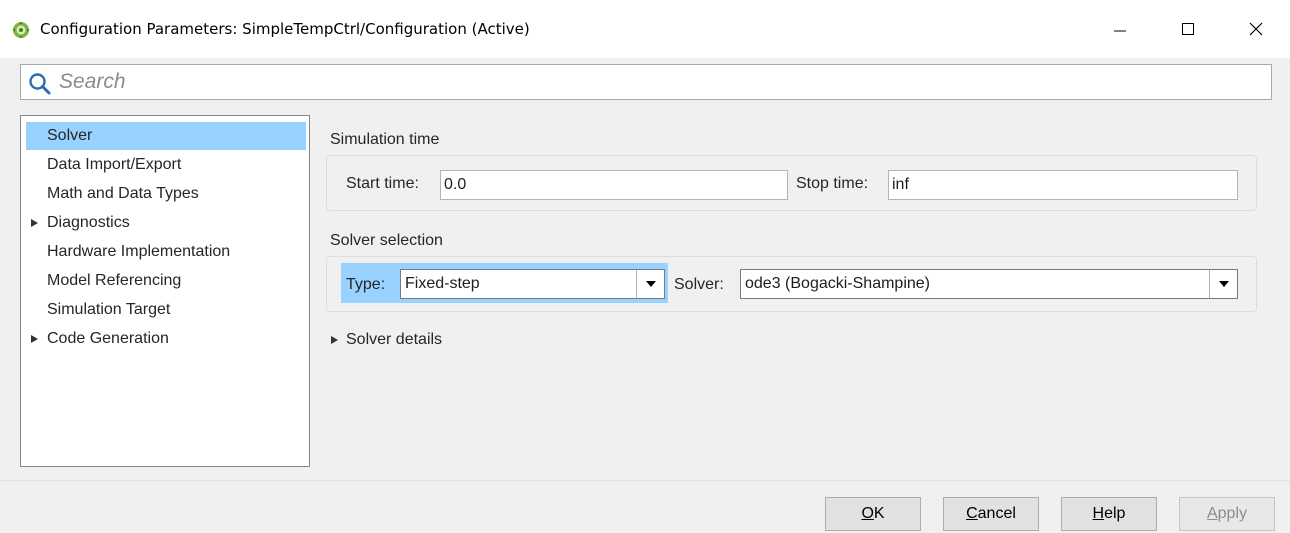 This screenshot has width=1290, height=533. I want to click on tree-item-model-referencing: Model Referencing, so click(166, 281).